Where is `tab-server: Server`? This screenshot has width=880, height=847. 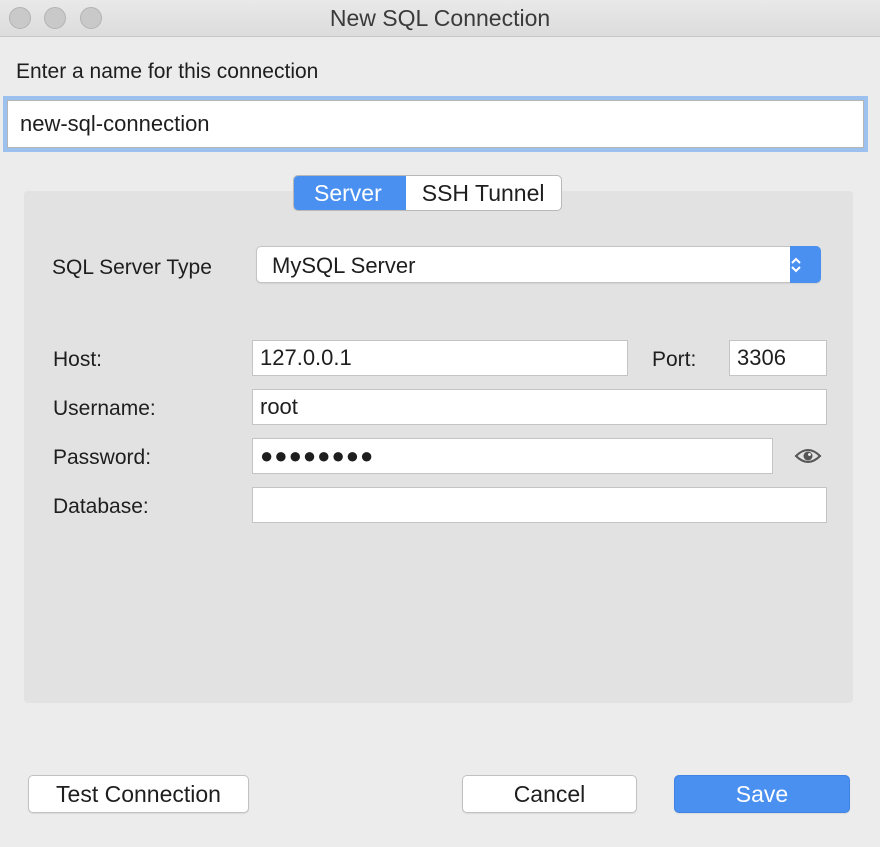 tab-server: Server is located at coordinates (350, 193).